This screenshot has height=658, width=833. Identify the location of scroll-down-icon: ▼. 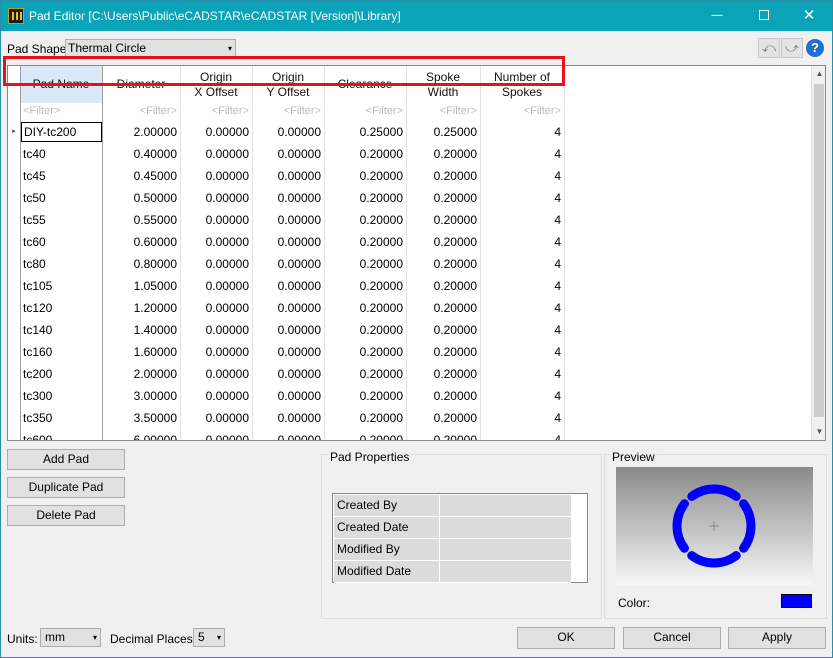
(818, 432).